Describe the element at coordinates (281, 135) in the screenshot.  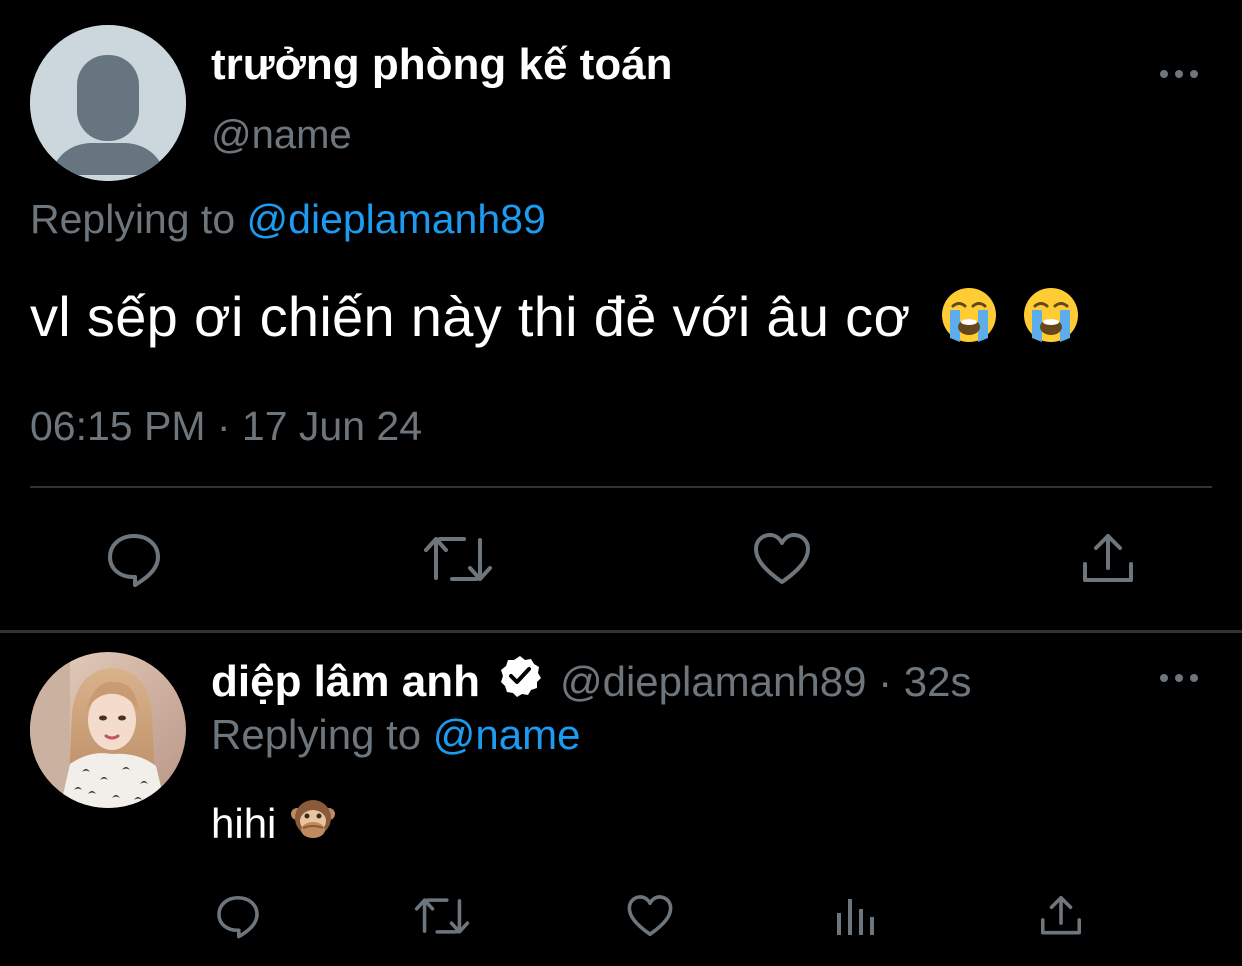
I see `author-handle: @name` at that location.